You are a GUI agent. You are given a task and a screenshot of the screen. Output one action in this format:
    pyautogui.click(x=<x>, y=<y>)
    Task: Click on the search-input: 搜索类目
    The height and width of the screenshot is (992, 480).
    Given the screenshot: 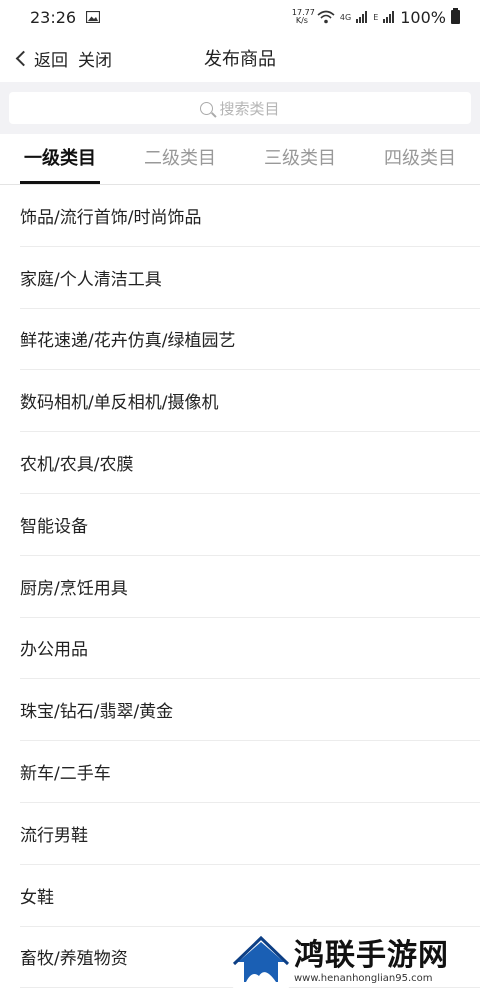 What is the action you would take?
    pyautogui.click(x=240, y=108)
    